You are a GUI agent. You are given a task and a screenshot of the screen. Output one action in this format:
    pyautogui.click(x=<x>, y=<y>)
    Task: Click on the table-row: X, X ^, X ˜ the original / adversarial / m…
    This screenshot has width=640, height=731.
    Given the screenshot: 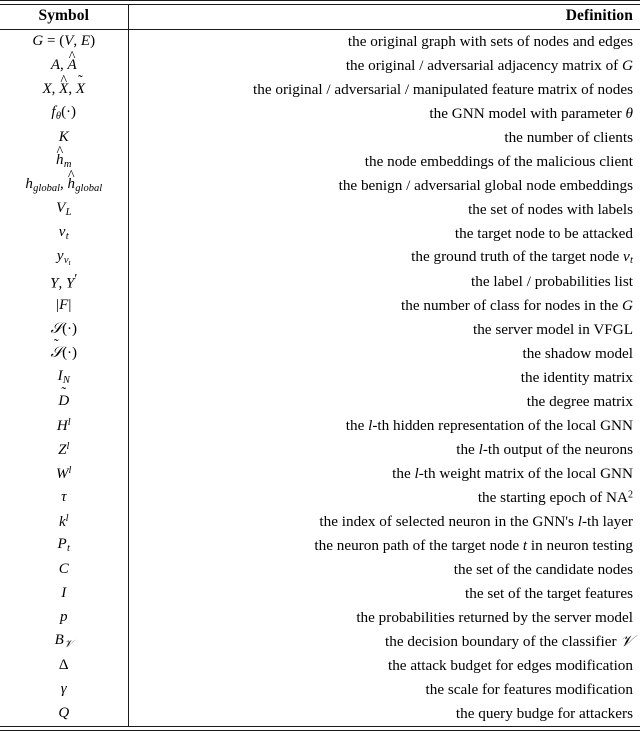 What is the action you would take?
    pyautogui.click(x=320, y=88)
    